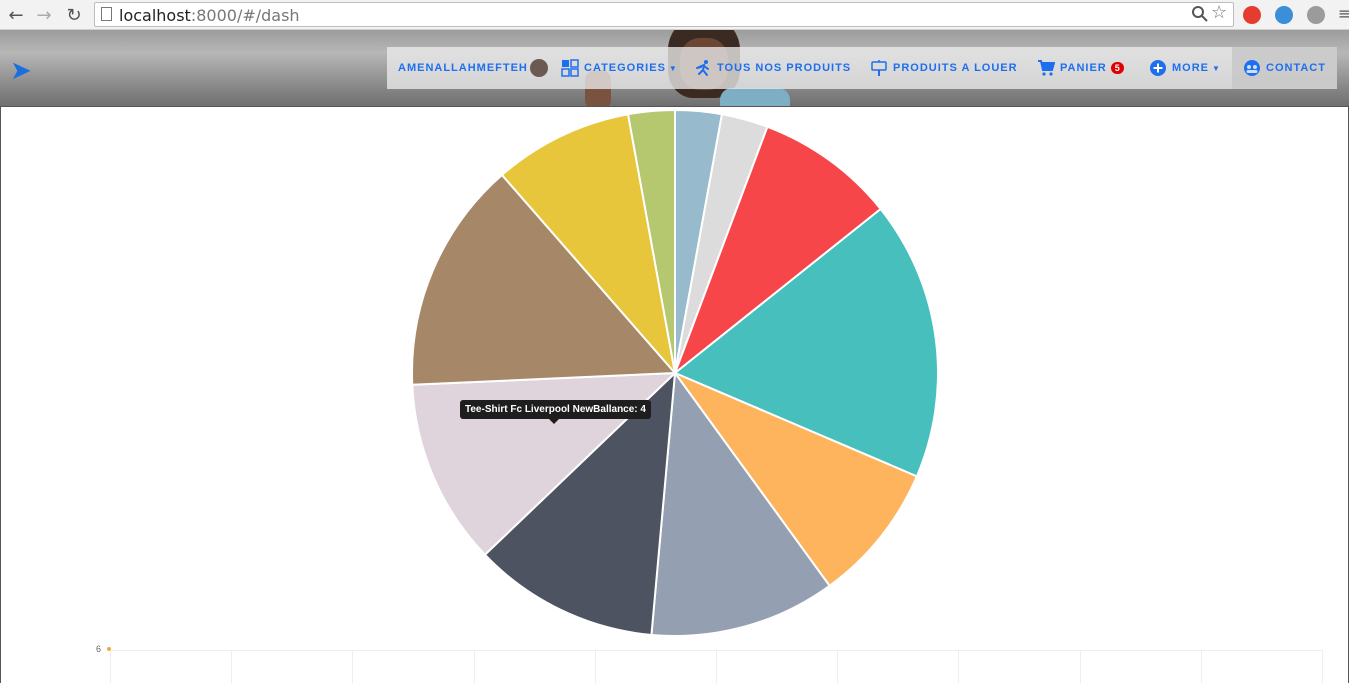  Describe the element at coordinates (99, 649) in the screenshot. I see `line-chart-y-tick: 6` at that location.